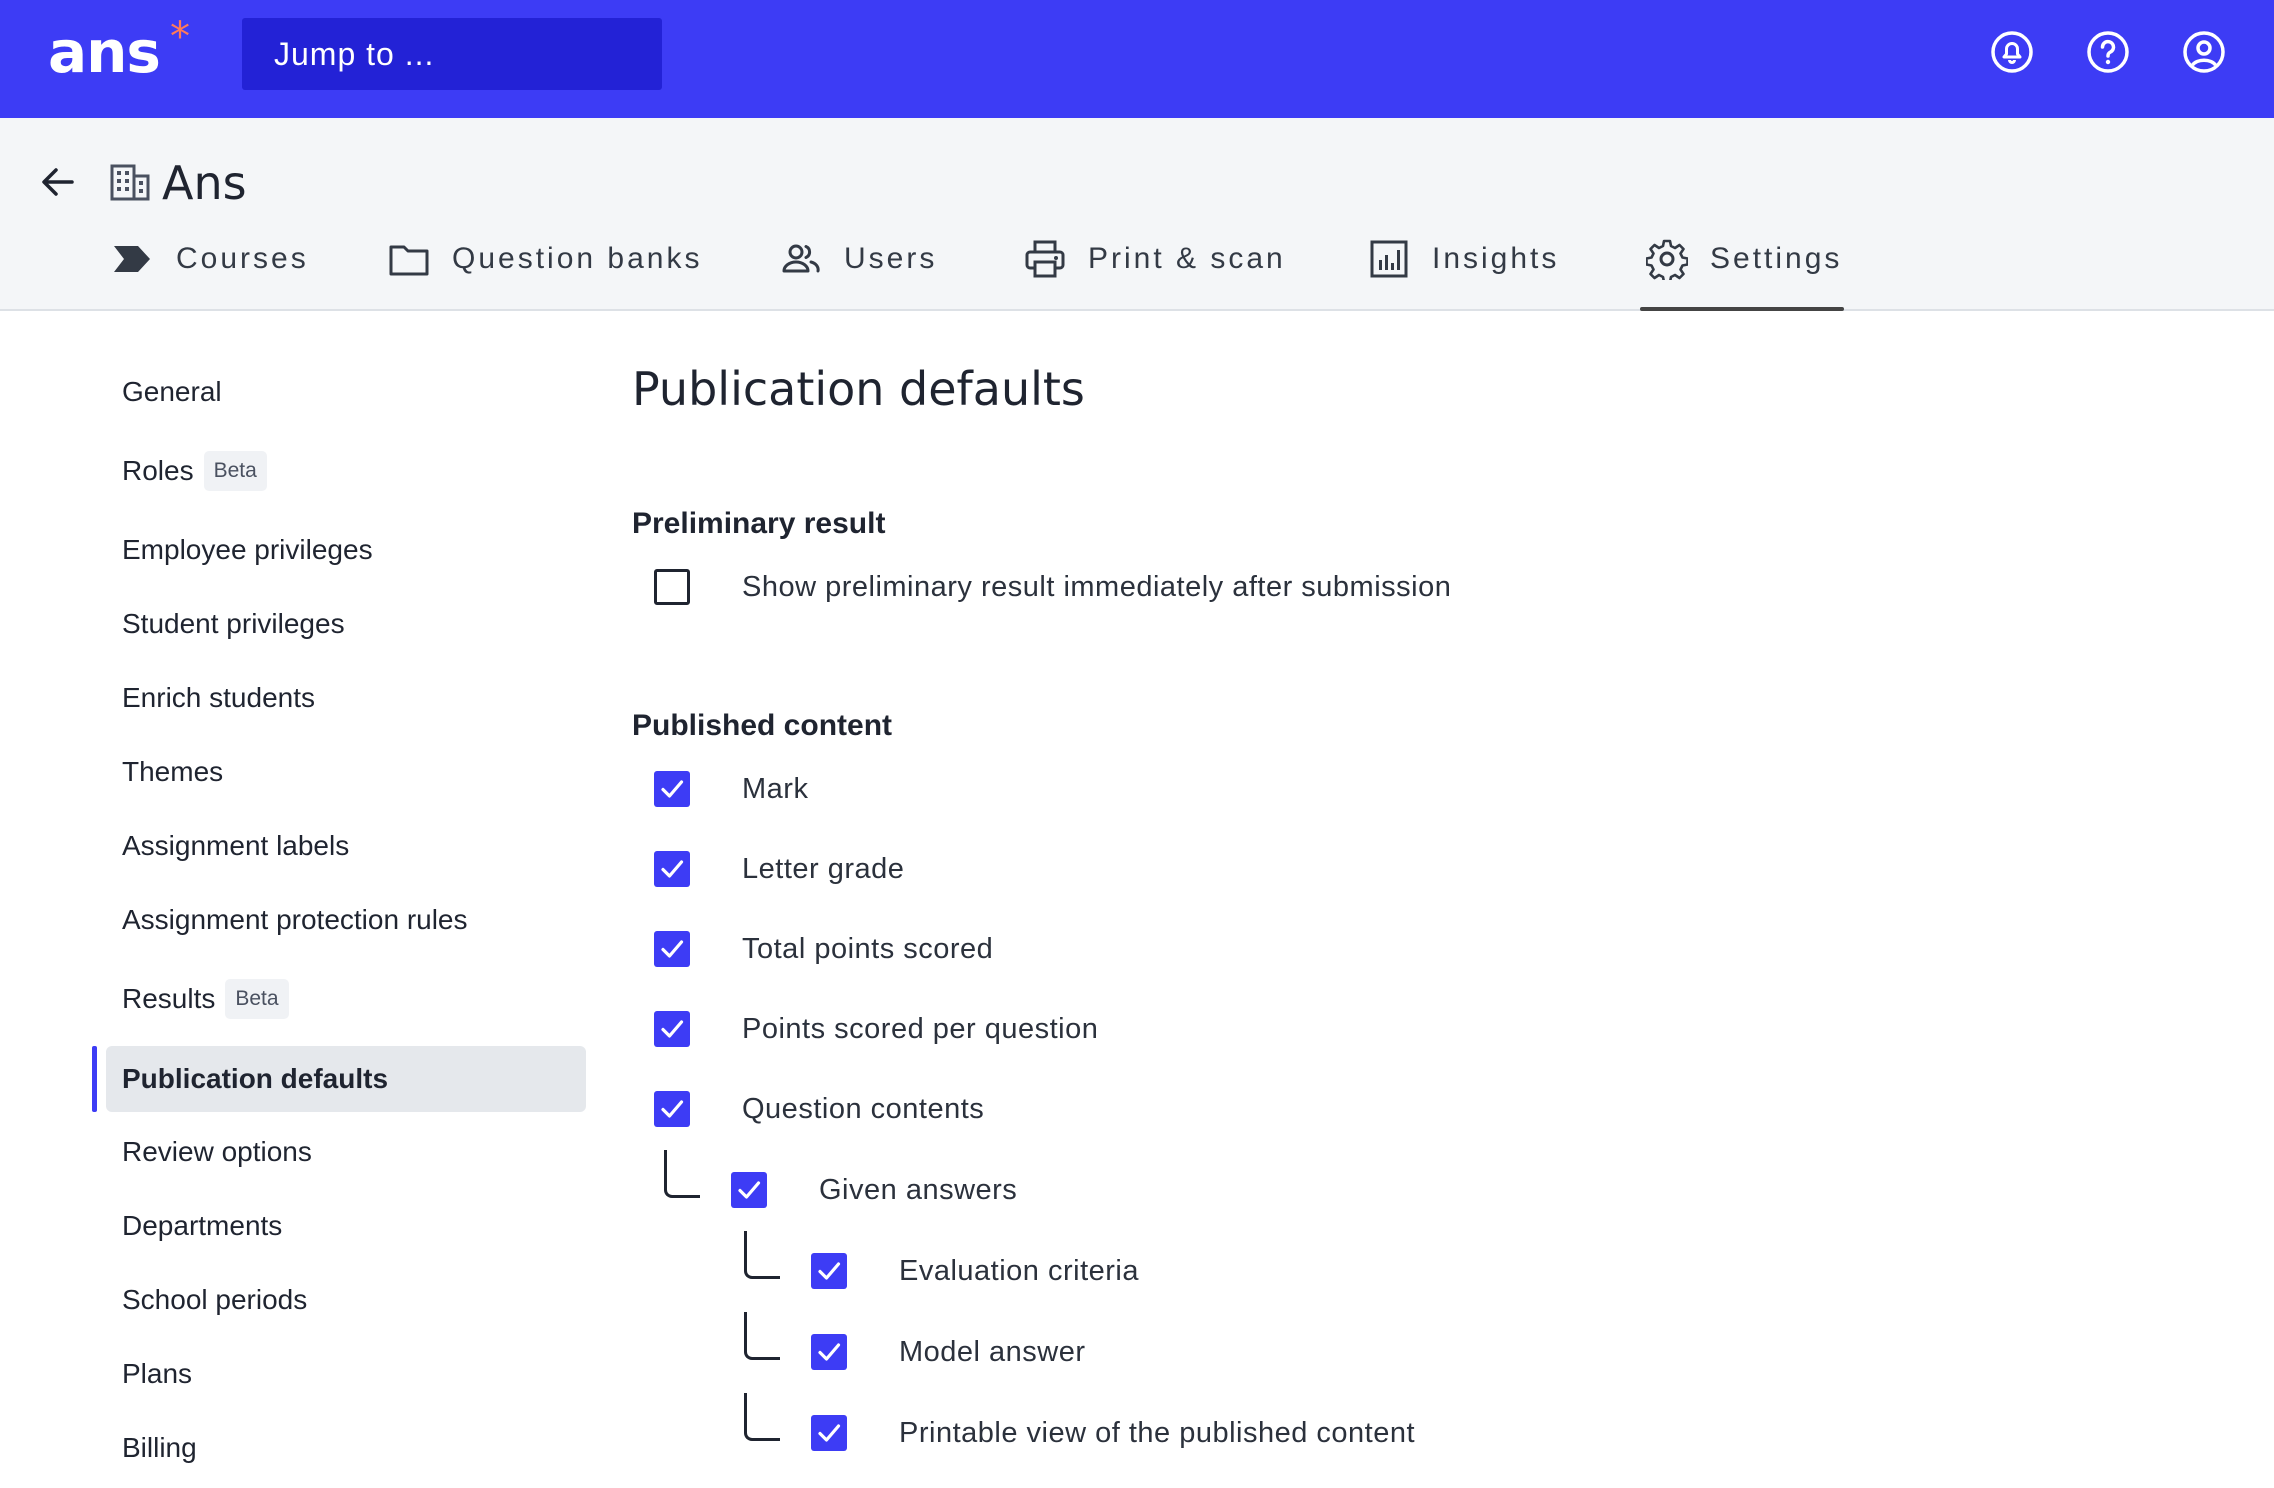 The image size is (2274, 1488). Describe the element at coordinates (918, 1189) in the screenshot. I see `option-label: Given answers` at that location.